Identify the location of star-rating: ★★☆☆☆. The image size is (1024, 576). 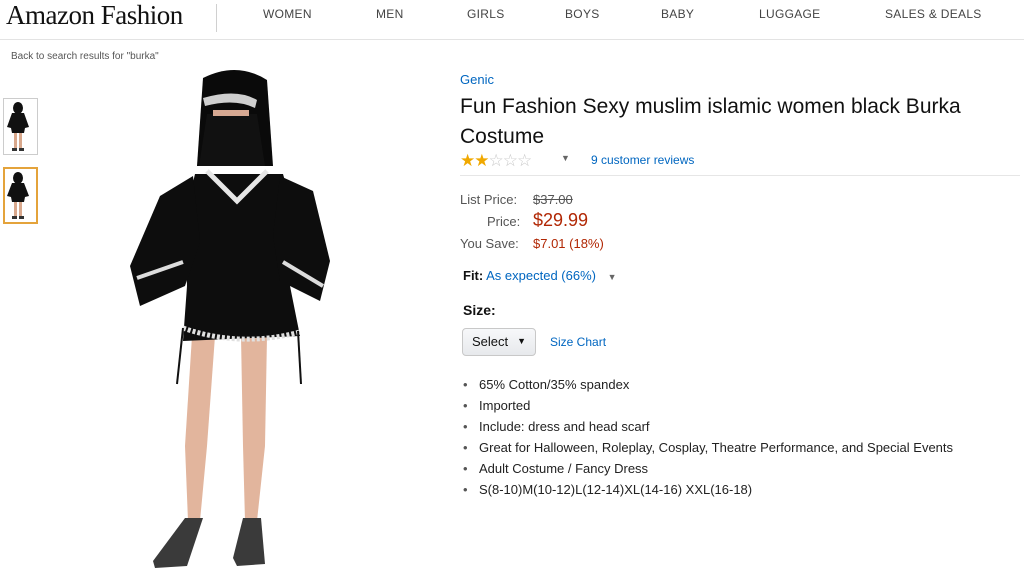
(496, 161).